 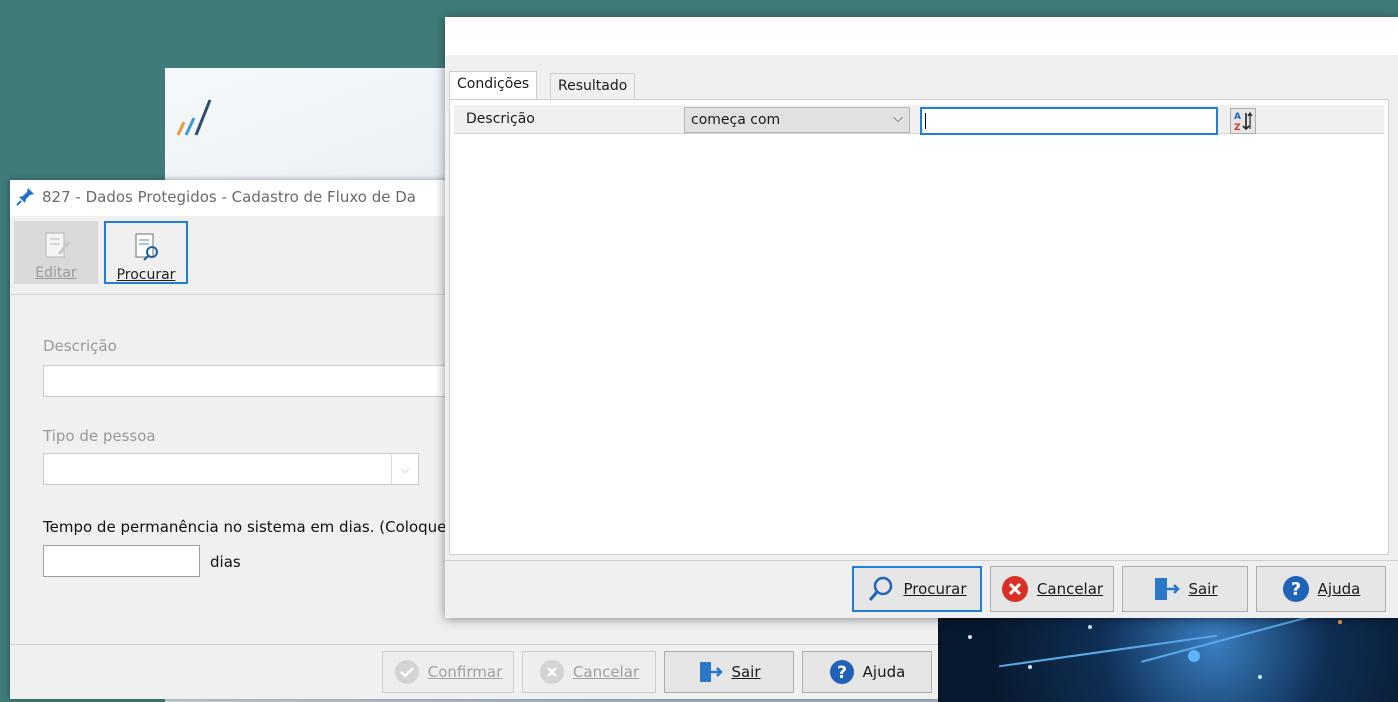 What do you see at coordinates (493, 85) in the screenshot?
I see `tab-condicoes: Condições` at bounding box center [493, 85].